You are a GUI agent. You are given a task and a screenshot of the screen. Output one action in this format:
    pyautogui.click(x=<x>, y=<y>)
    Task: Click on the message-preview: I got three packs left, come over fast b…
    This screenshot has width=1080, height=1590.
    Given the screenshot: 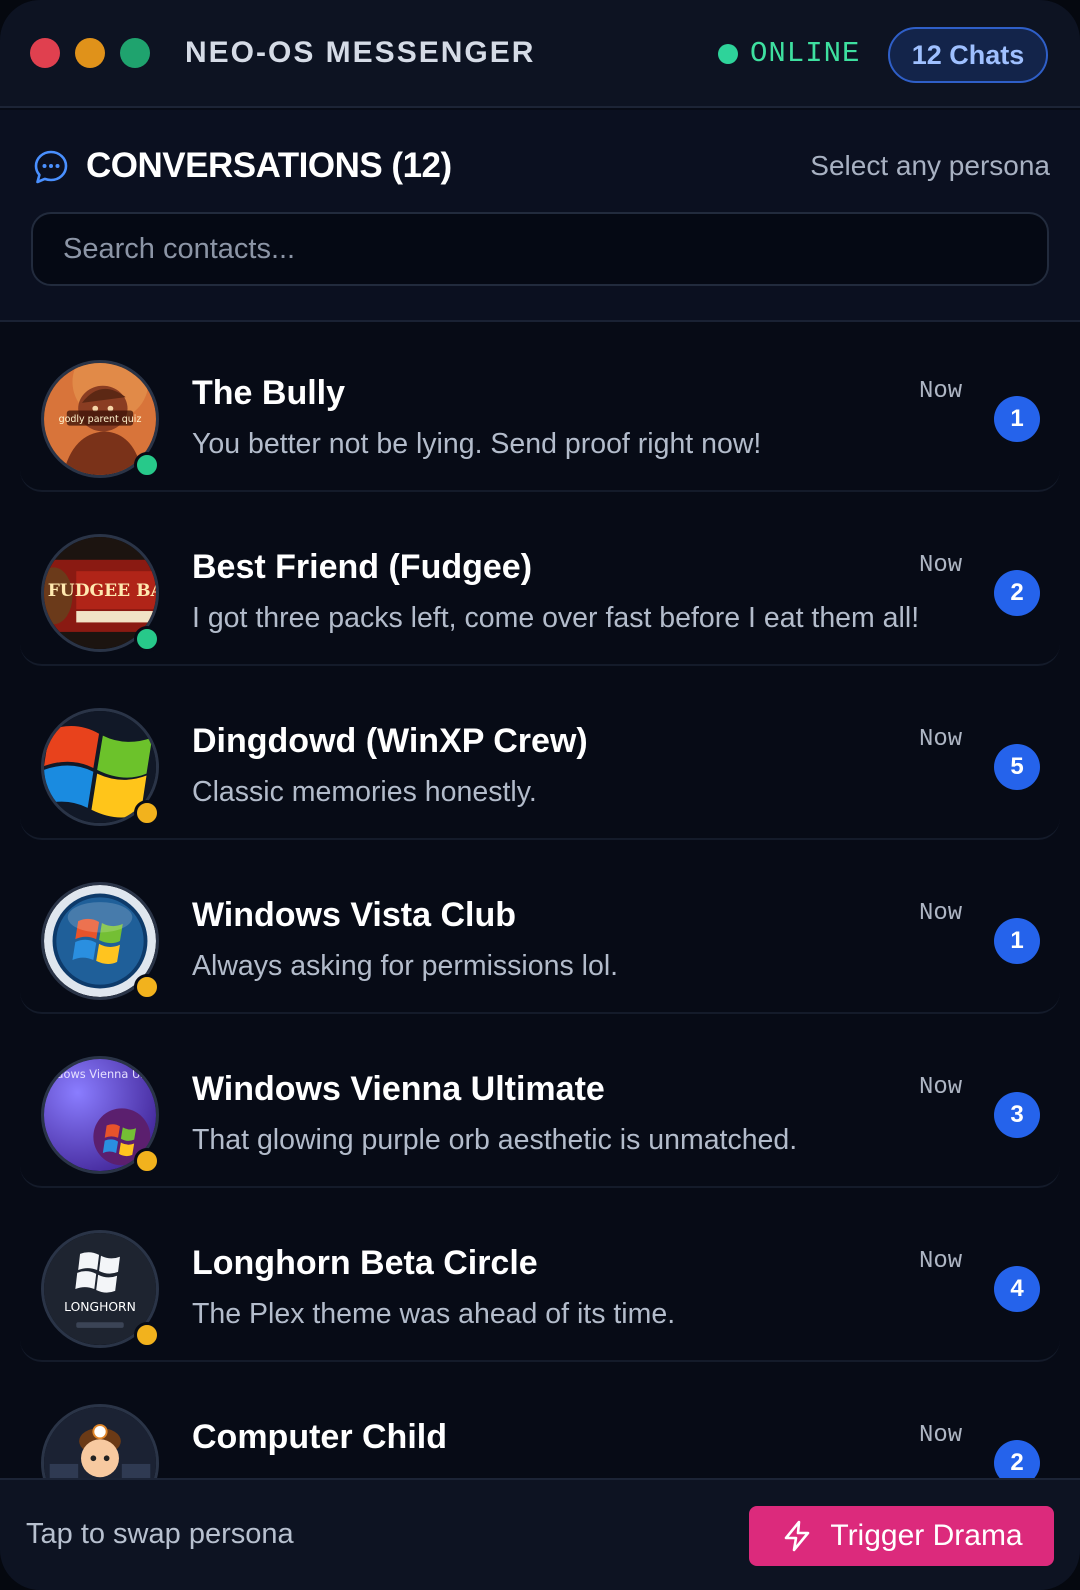 What is the action you would take?
    pyautogui.click(x=556, y=618)
    